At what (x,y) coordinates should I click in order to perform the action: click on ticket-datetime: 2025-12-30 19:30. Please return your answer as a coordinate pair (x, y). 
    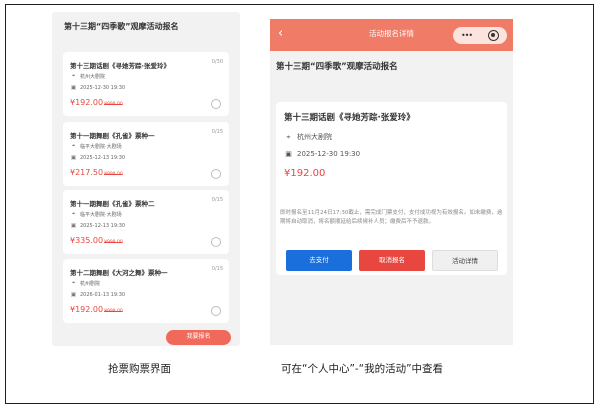
    Looking at the image, I should click on (103, 88).